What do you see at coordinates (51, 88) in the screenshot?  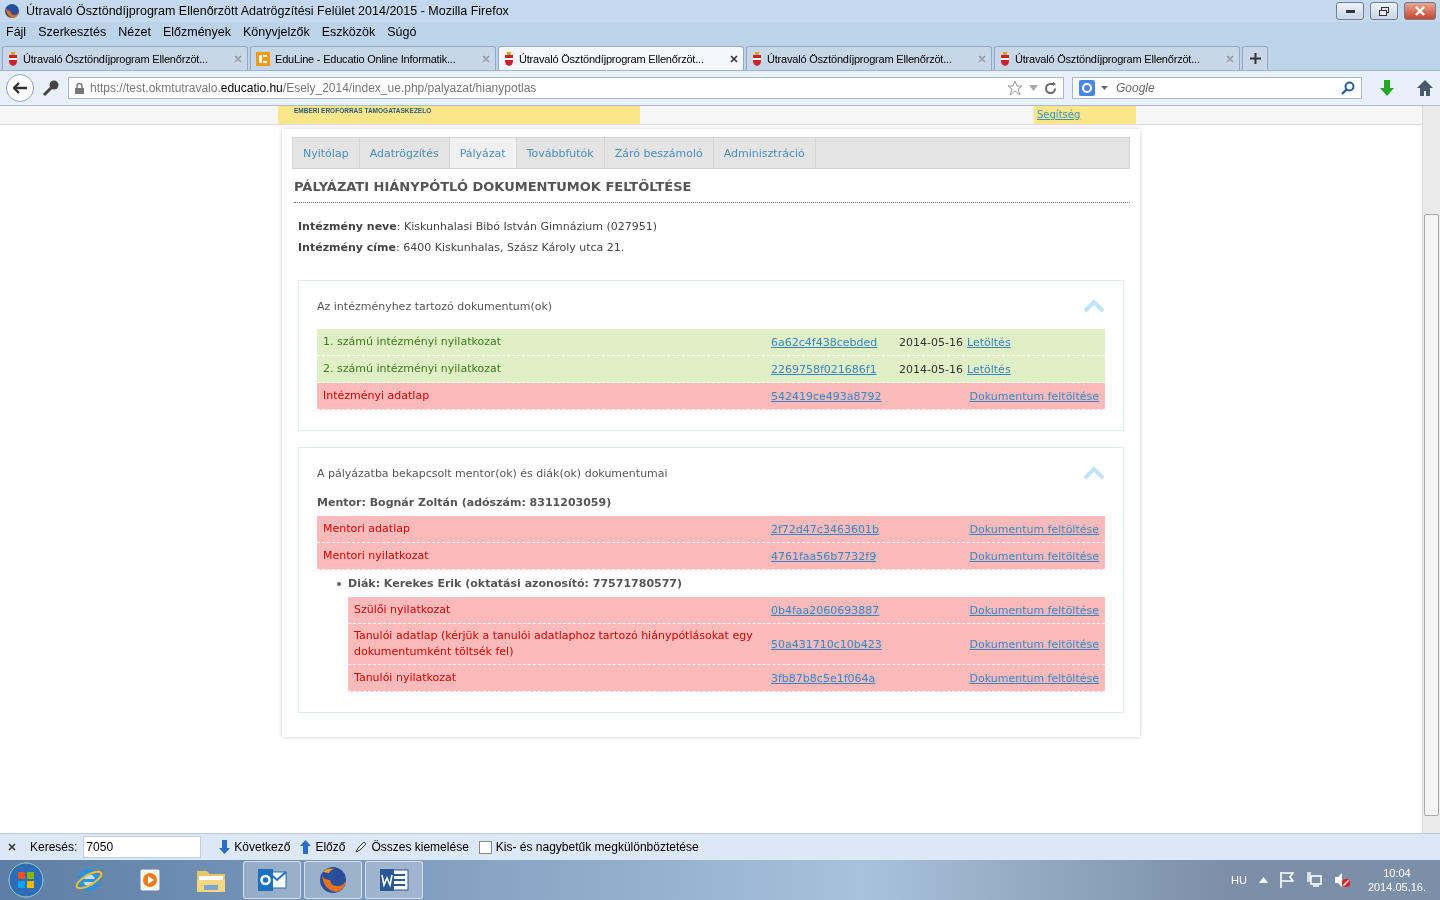 I see `key-icon` at bounding box center [51, 88].